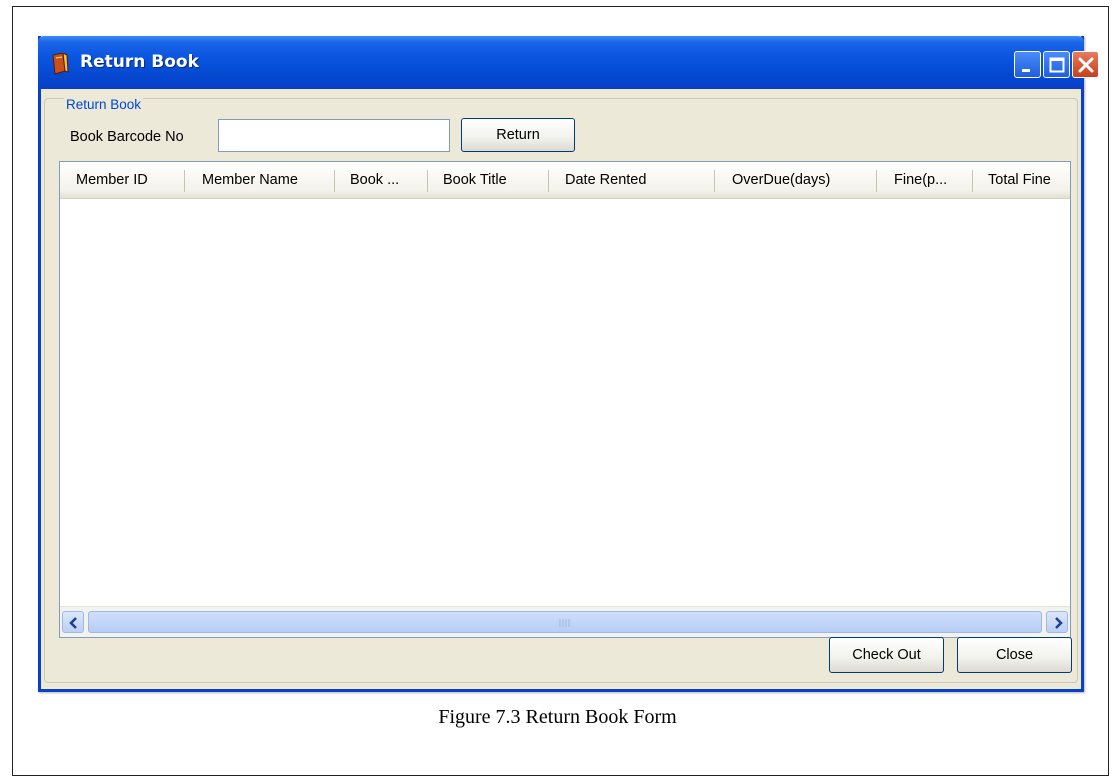 The width and height of the screenshot is (1115, 782). I want to click on close-window-button, so click(1085, 64).